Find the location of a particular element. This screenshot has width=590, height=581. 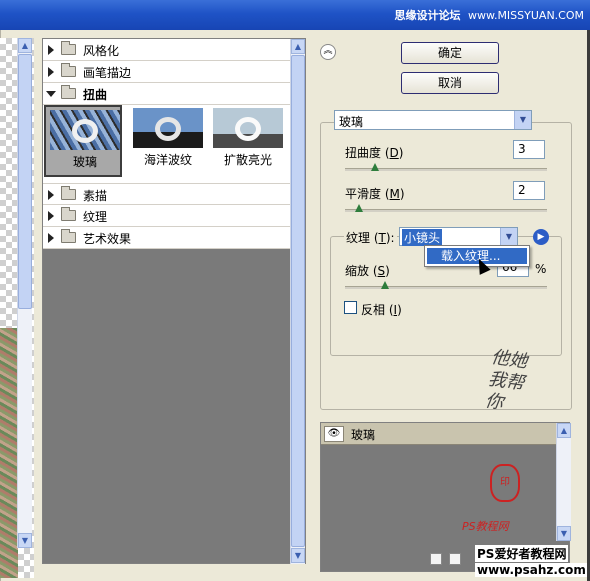

distortion-input: 3 is located at coordinates (529, 149).